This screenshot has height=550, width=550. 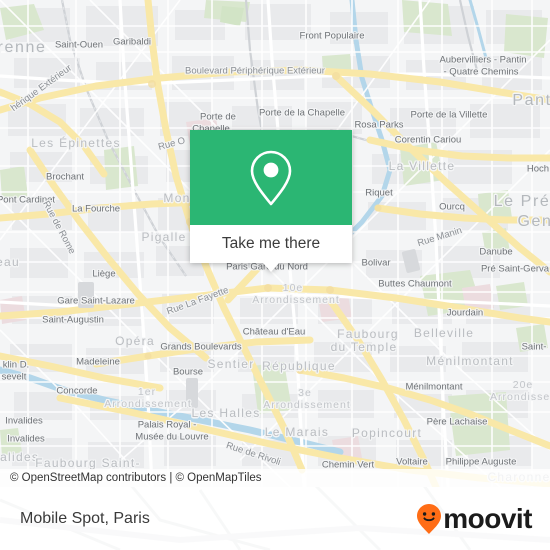 What do you see at coordinates (429, 518) in the screenshot?
I see `moovit-pin-icon` at bounding box center [429, 518].